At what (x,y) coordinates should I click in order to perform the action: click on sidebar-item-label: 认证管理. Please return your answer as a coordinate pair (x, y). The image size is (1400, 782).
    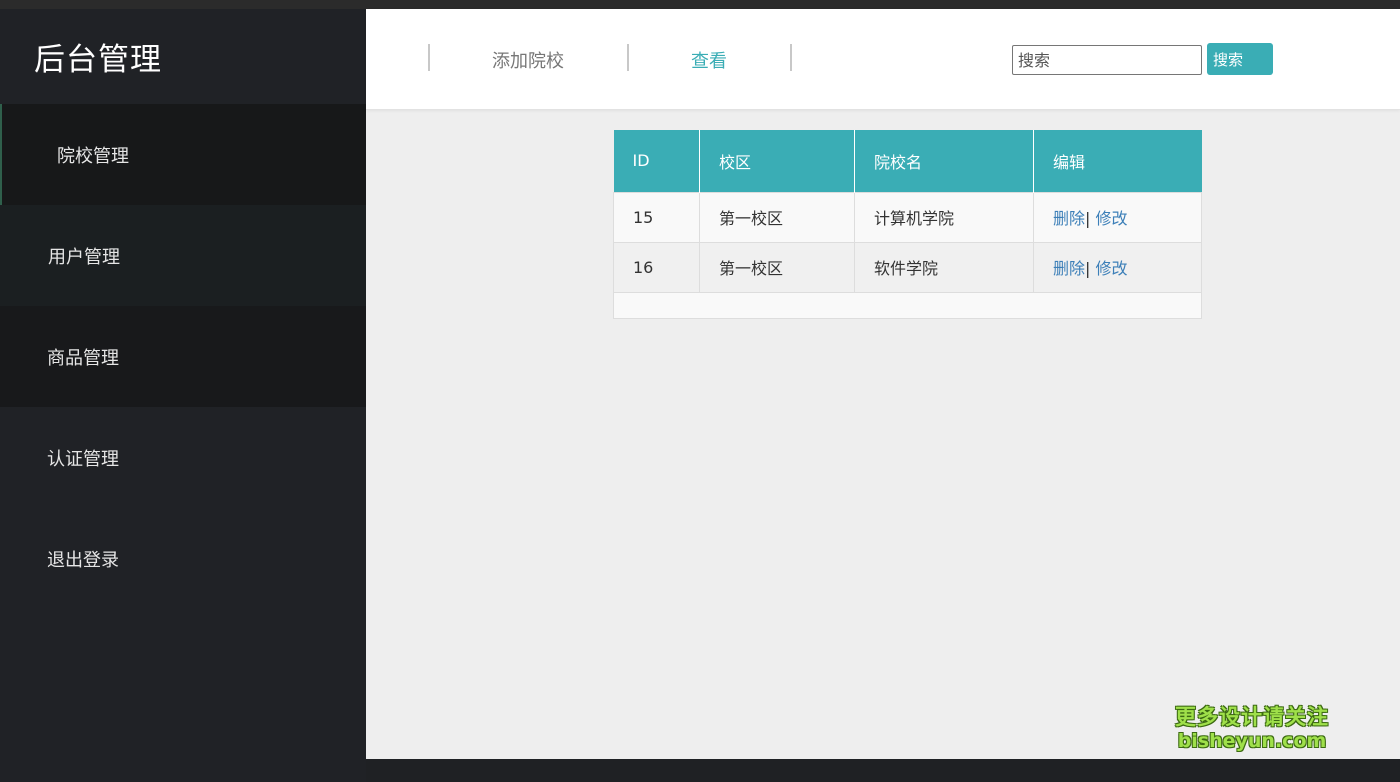
    Looking at the image, I should click on (83, 459).